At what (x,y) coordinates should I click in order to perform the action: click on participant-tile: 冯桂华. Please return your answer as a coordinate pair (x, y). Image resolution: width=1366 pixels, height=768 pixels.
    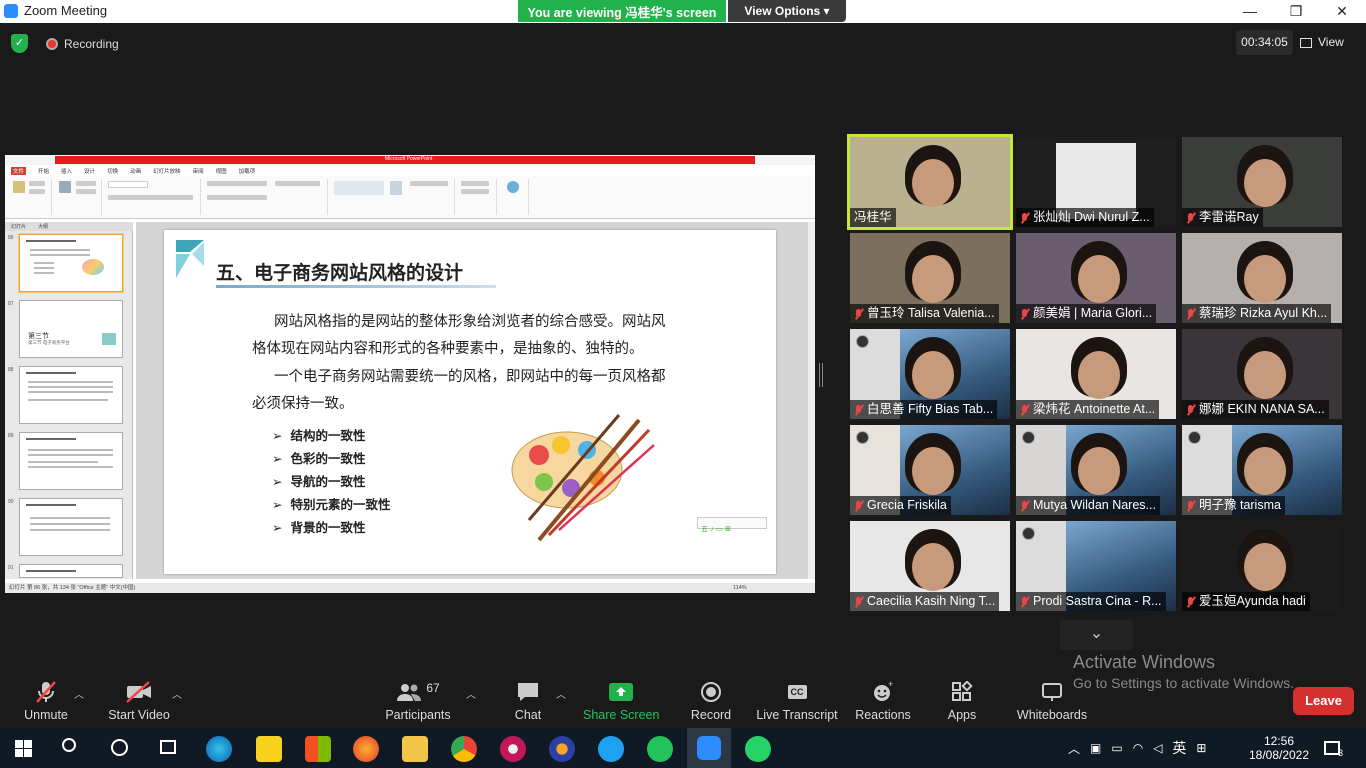
    Looking at the image, I should click on (930, 182).